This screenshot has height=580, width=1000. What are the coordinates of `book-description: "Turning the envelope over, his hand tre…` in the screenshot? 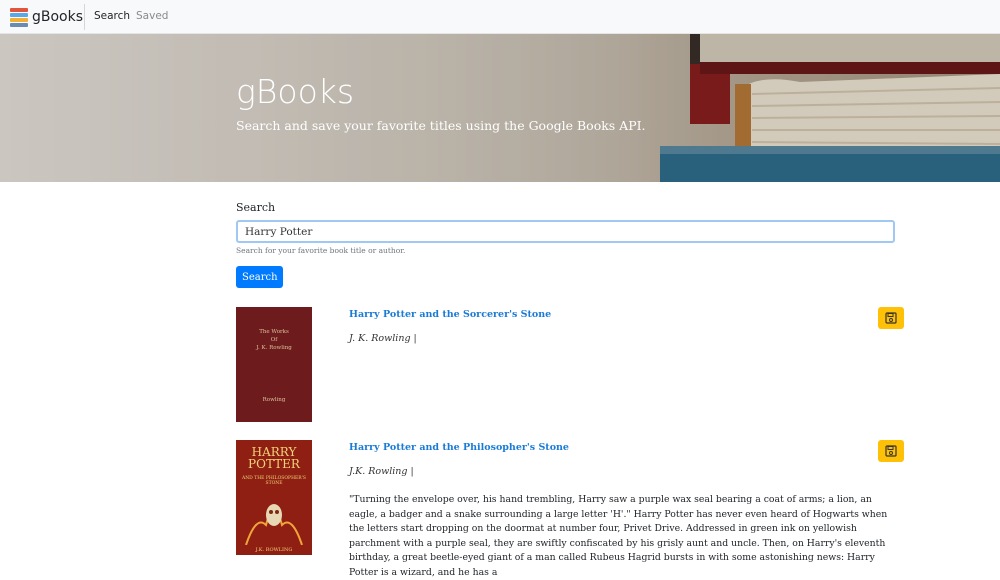 It's located at (618, 536).